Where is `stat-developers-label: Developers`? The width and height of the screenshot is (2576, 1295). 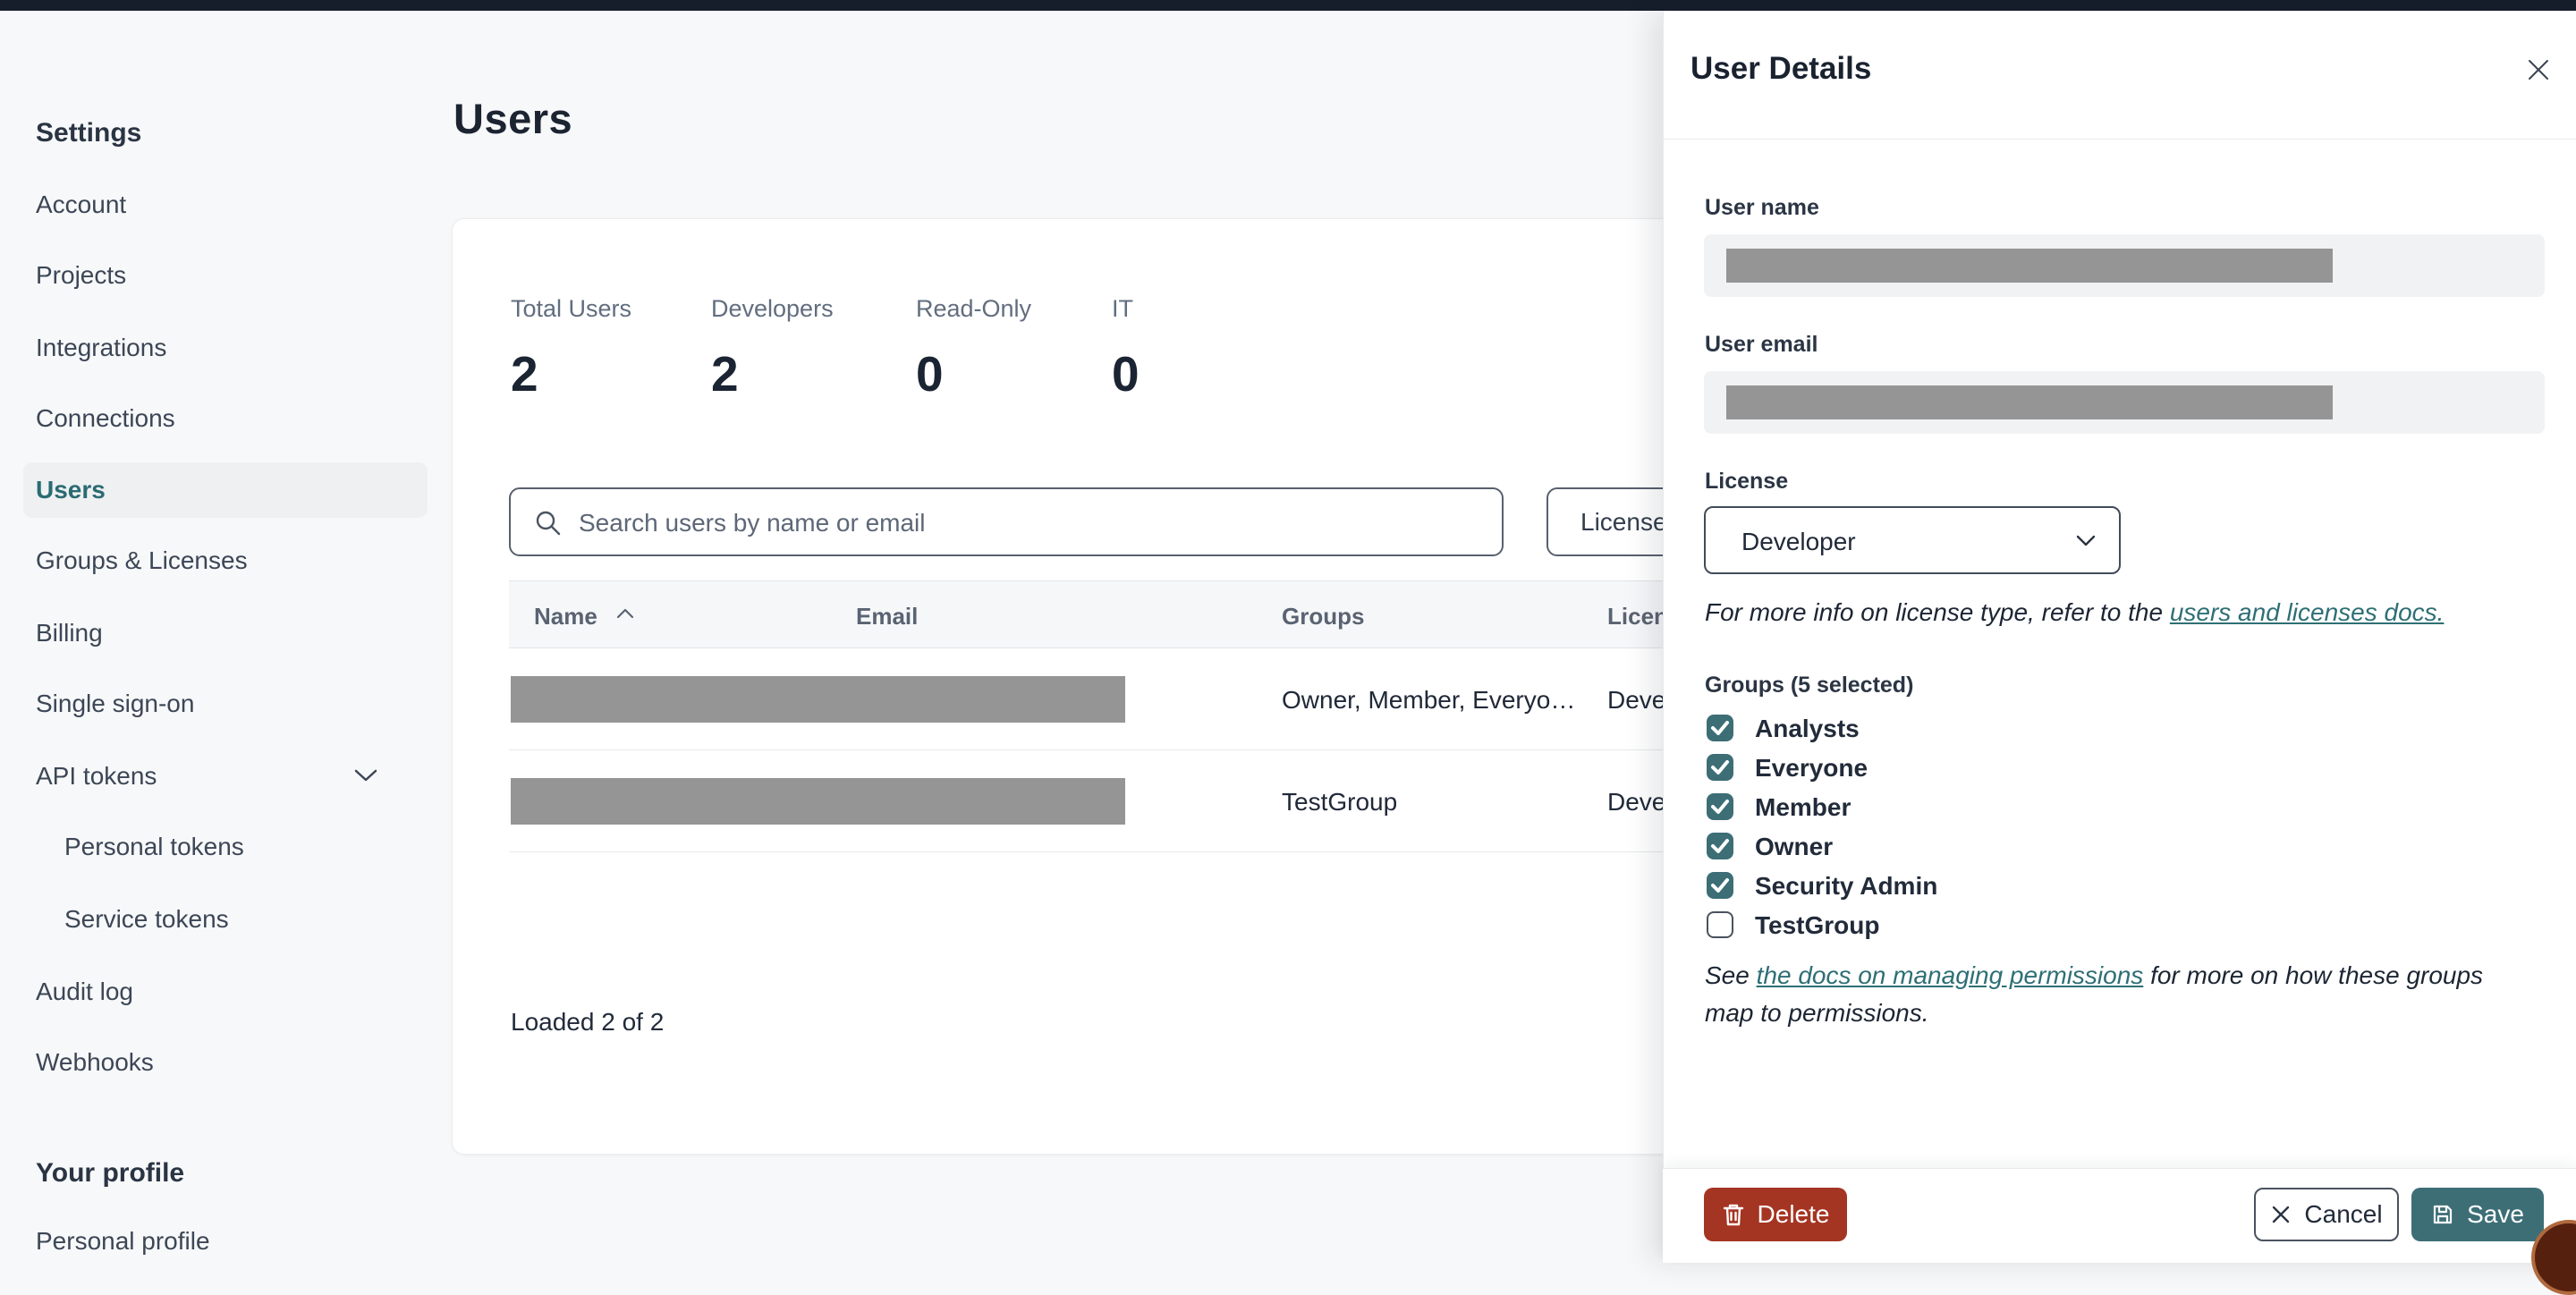
stat-developers-label: Developers is located at coordinates (772, 308).